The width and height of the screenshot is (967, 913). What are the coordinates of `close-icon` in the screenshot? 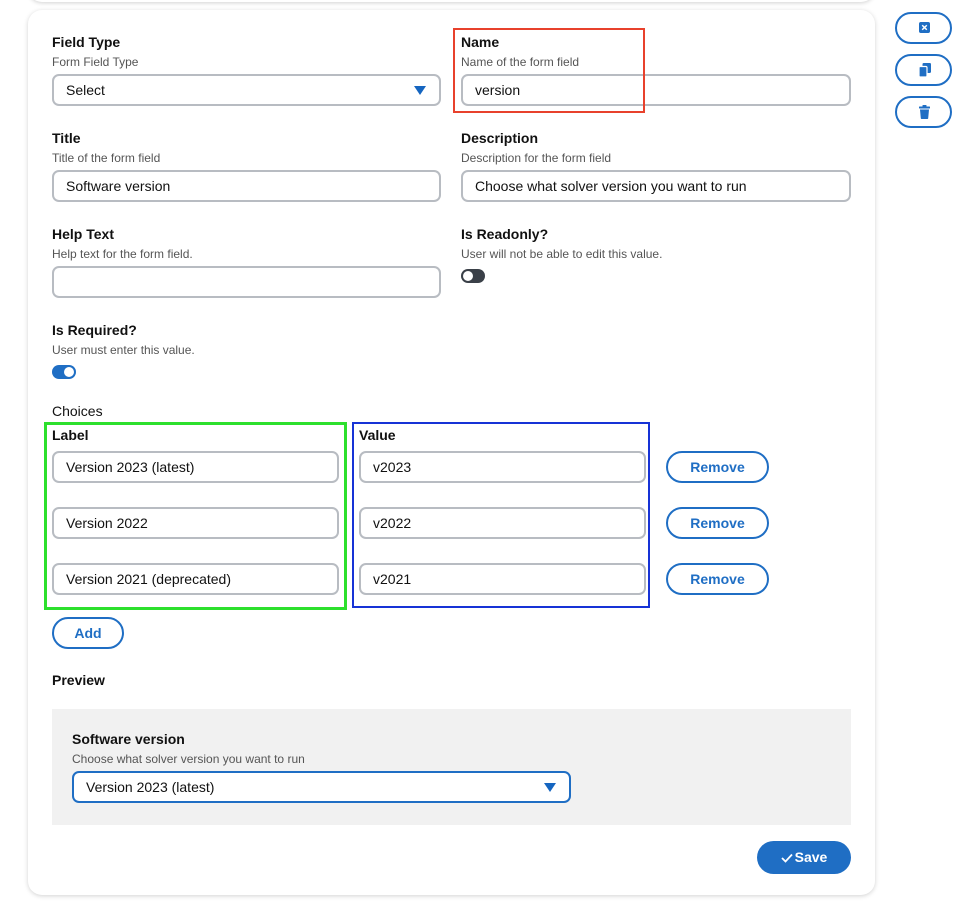 It's located at (924, 27).